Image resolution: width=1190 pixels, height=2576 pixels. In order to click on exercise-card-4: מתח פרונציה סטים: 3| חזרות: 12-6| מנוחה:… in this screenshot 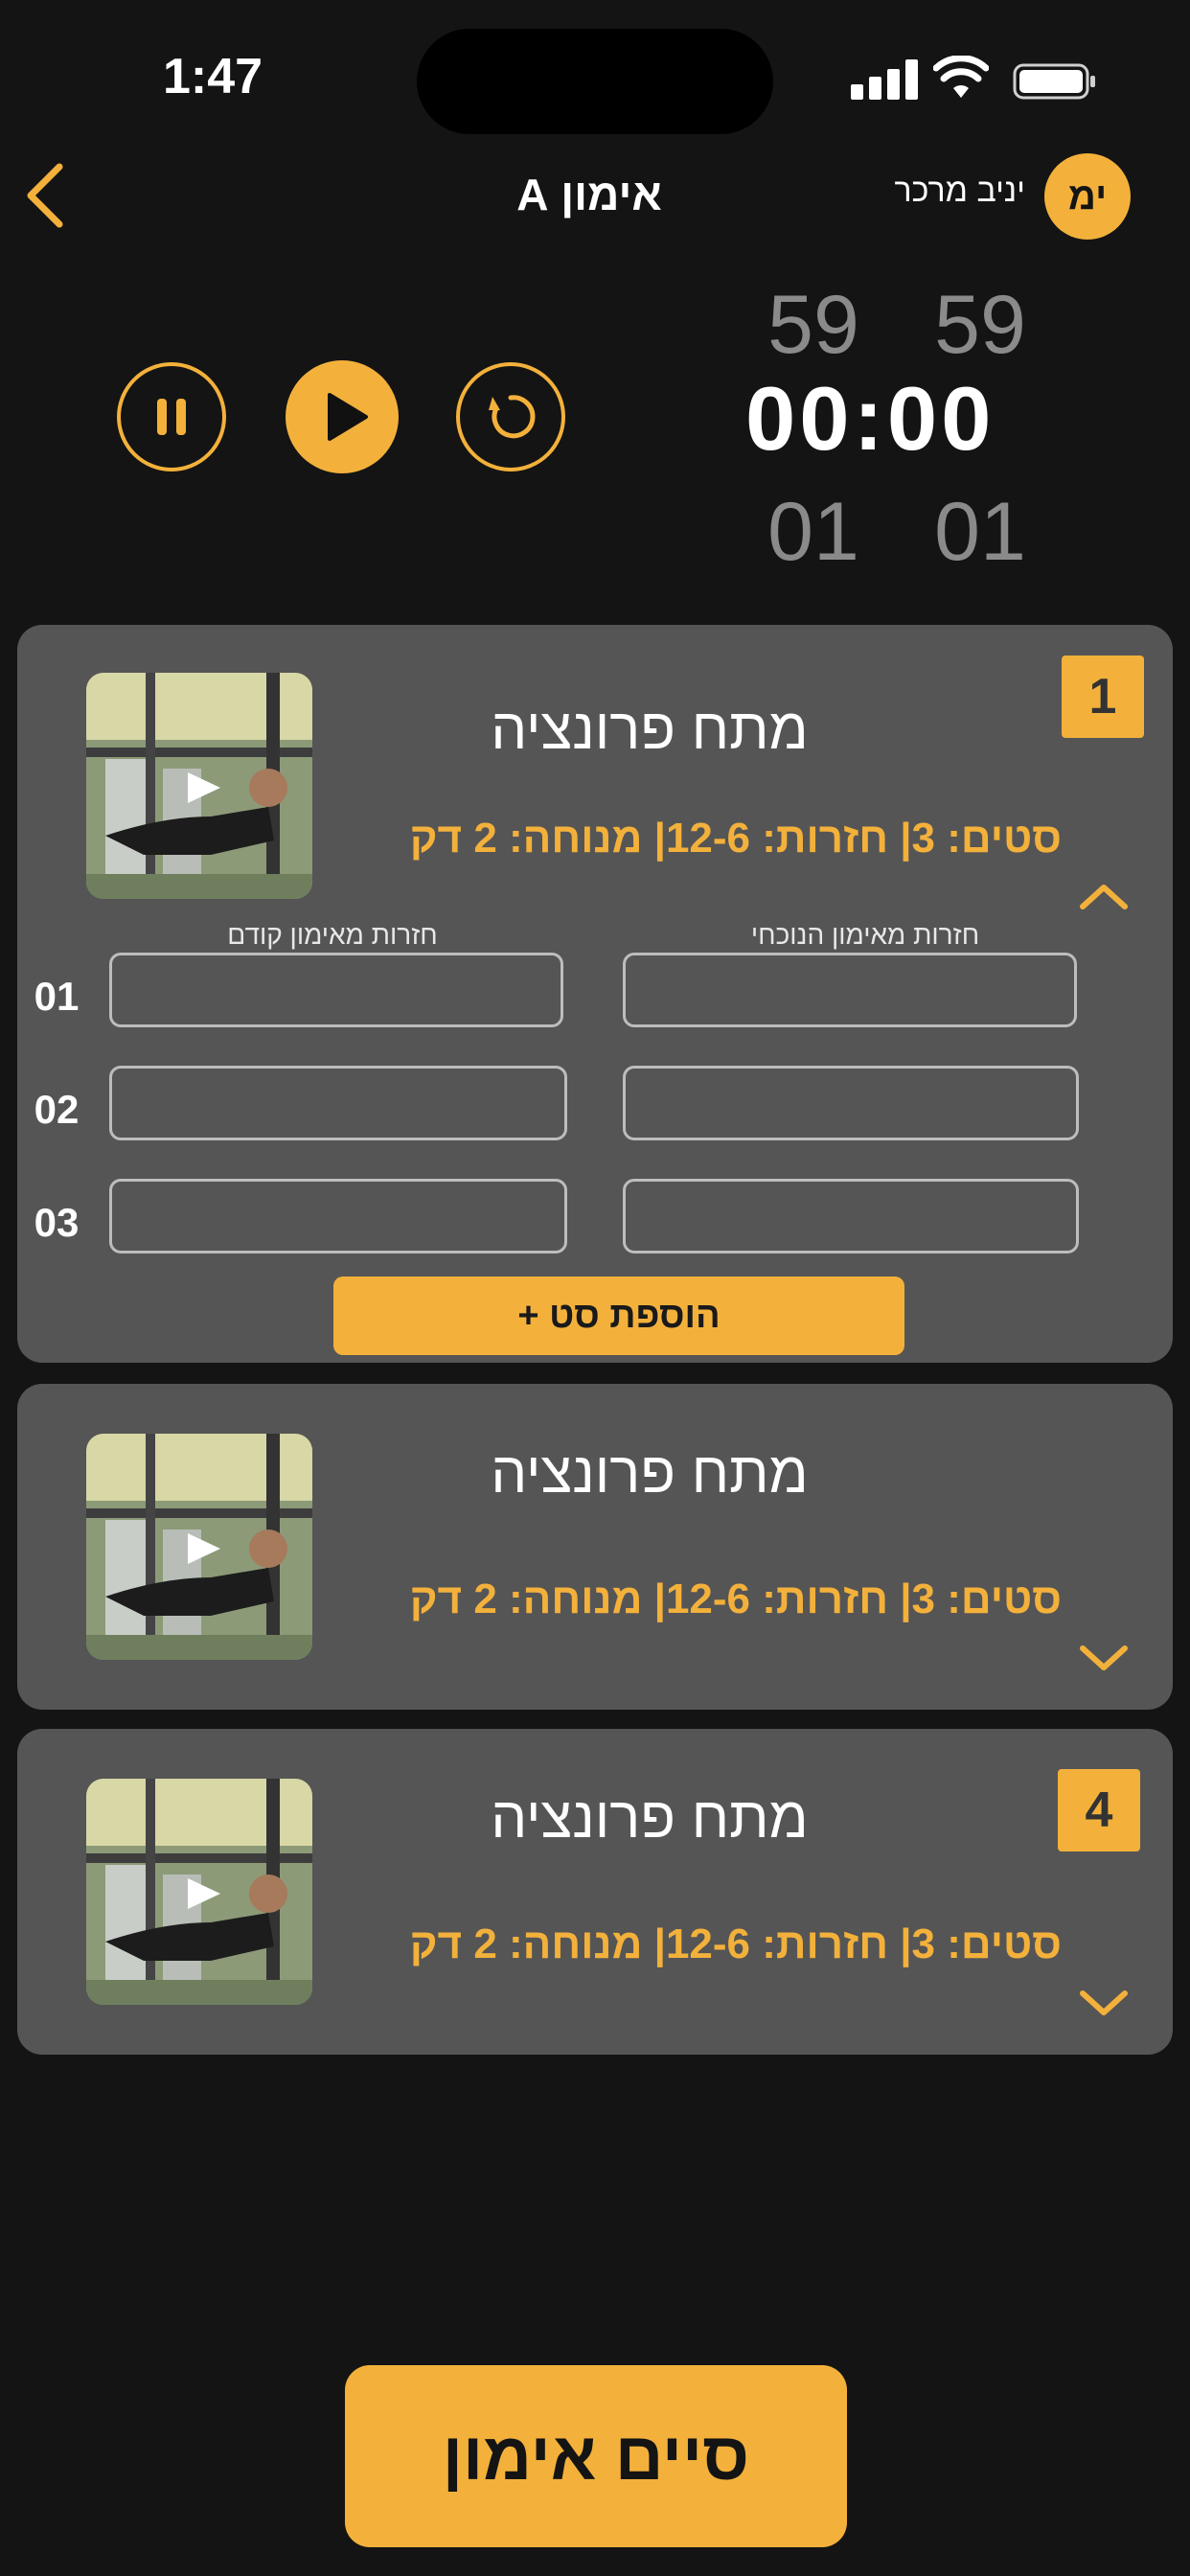, I will do `click(595, 1892)`.